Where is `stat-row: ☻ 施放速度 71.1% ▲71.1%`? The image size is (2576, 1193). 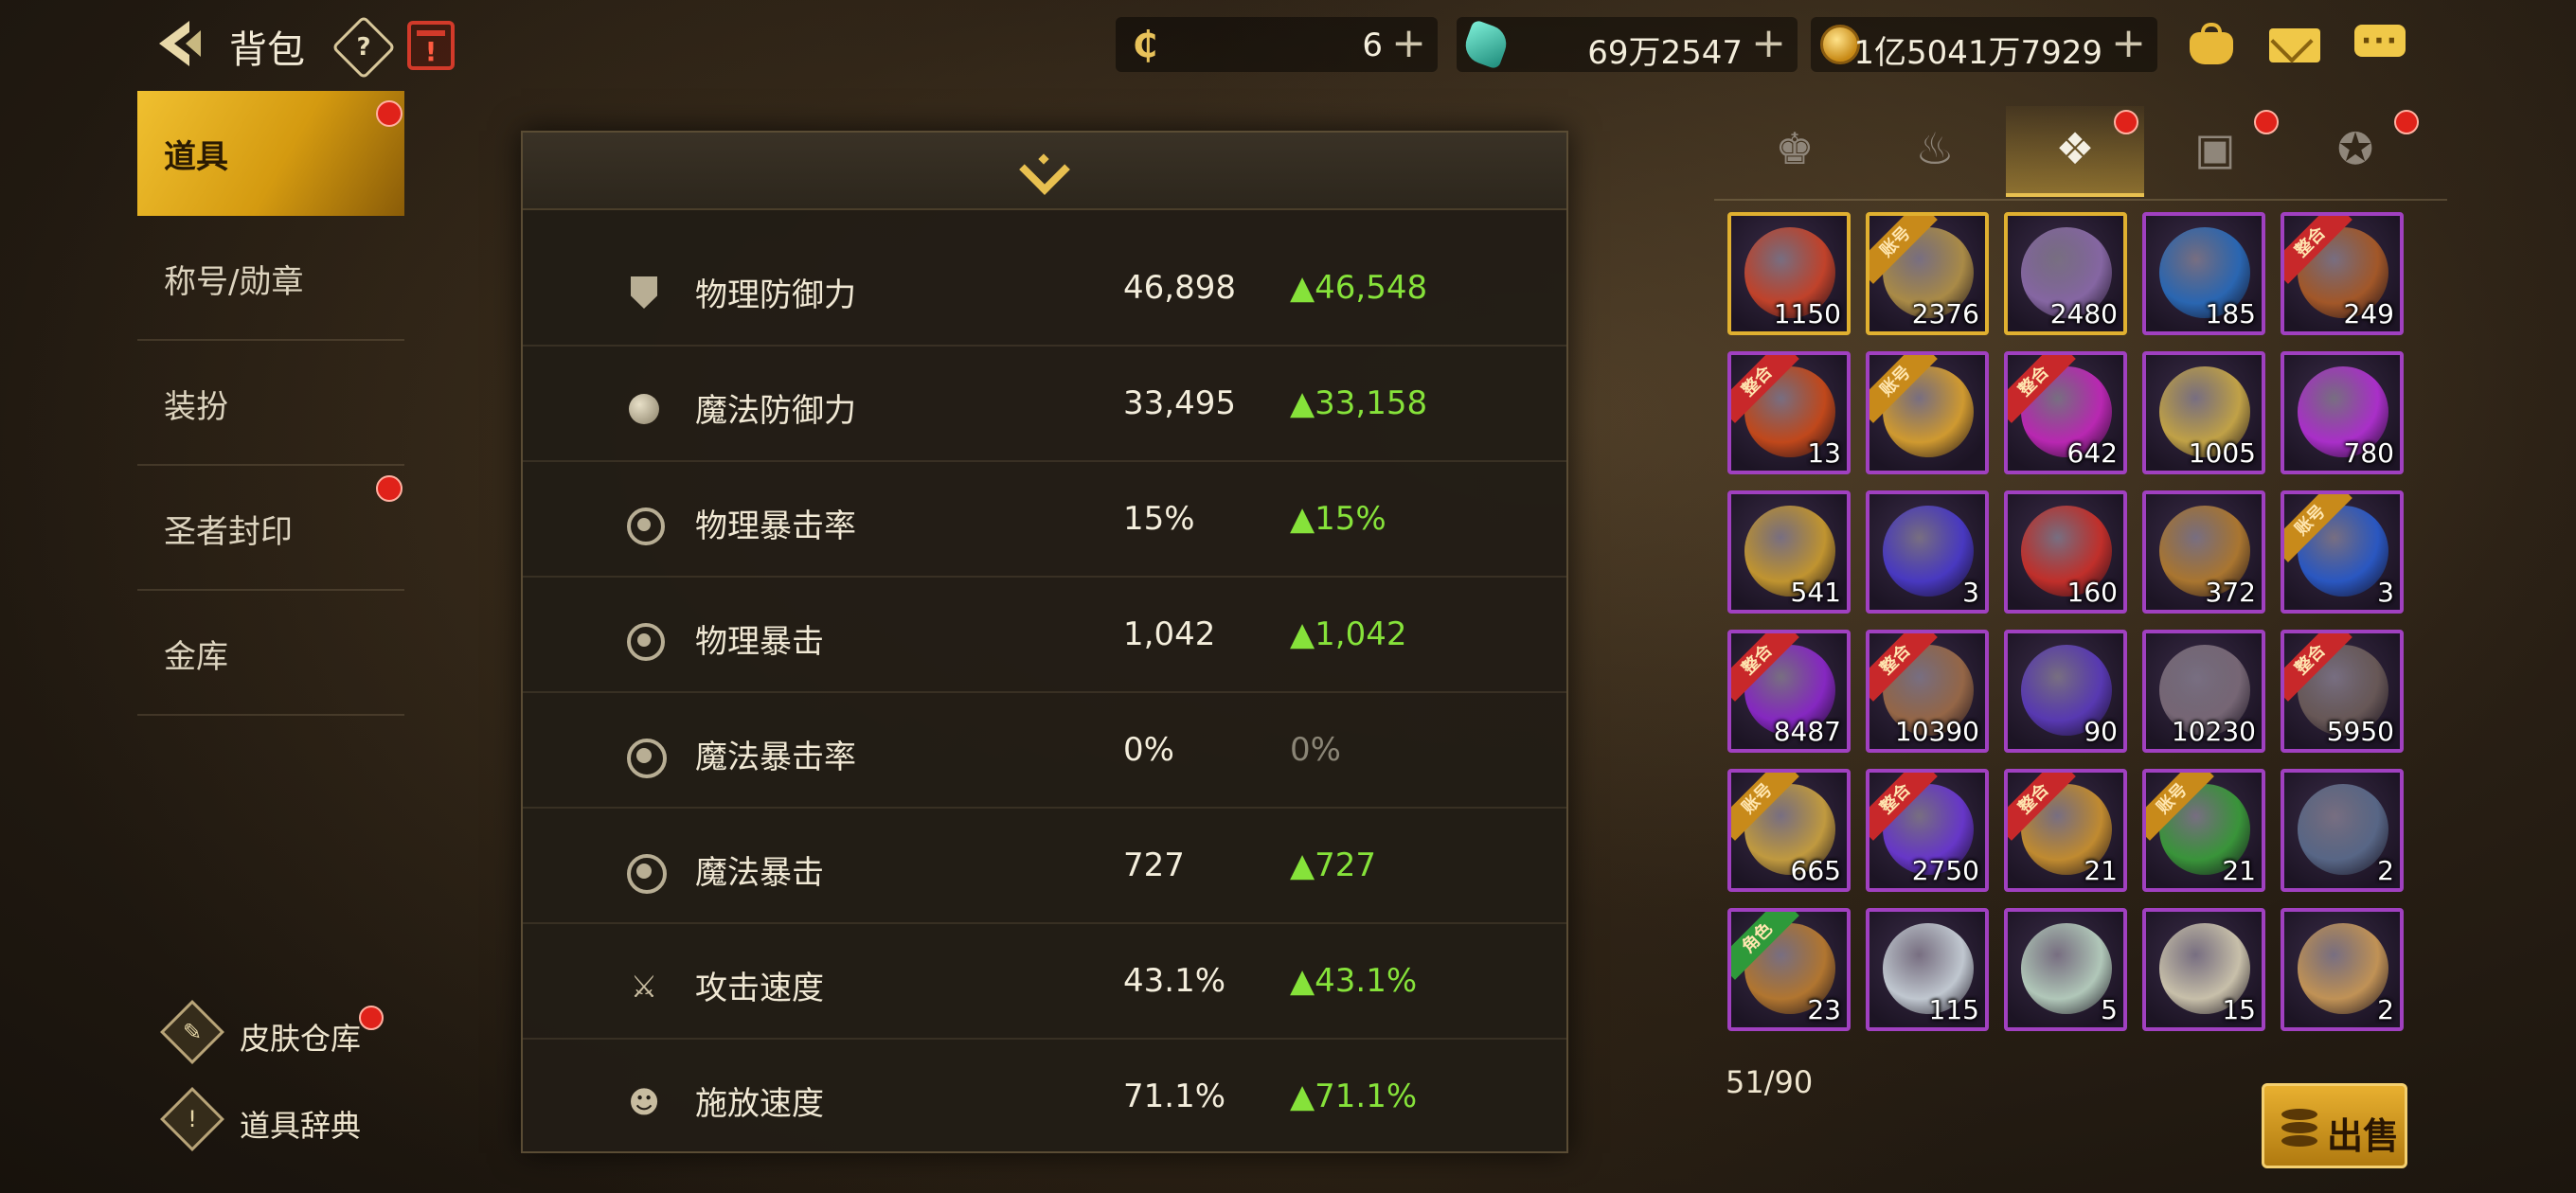
stat-row: ☻ 施放速度 71.1% ▲71.1% is located at coordinates (1044, 1095).